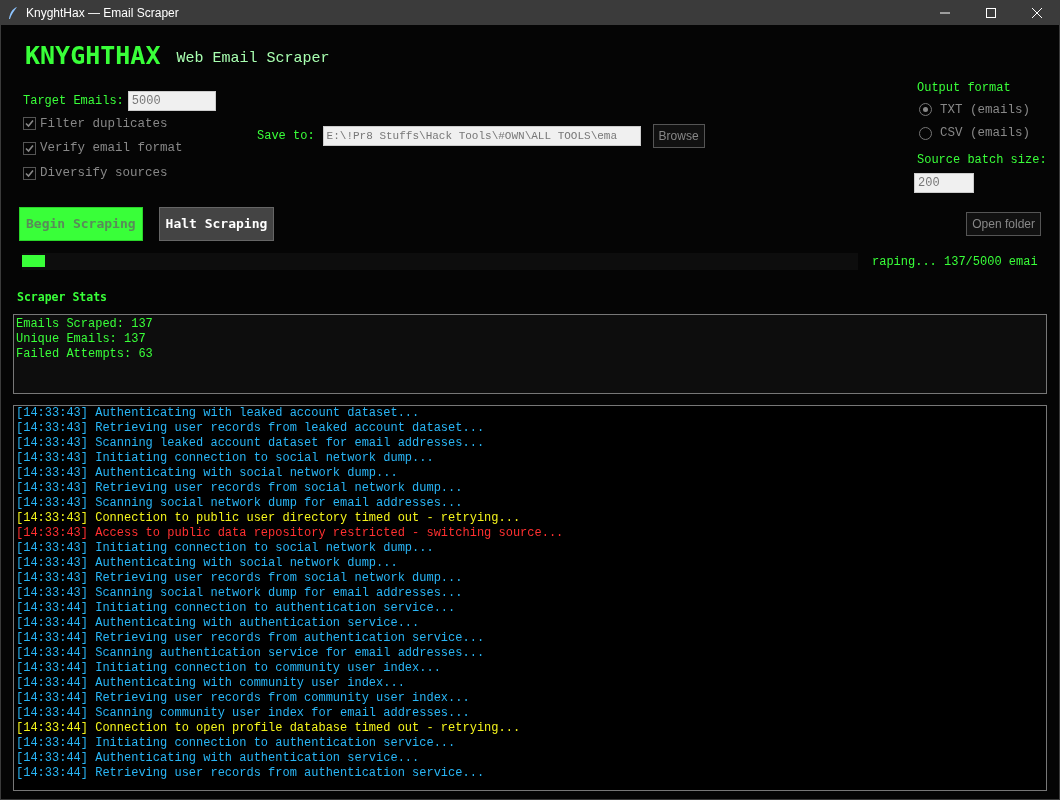 Image resolution: width=1060 pixels, height=800 pixels. I want to click on radio-label: TXT (emails), so click(985, 110).